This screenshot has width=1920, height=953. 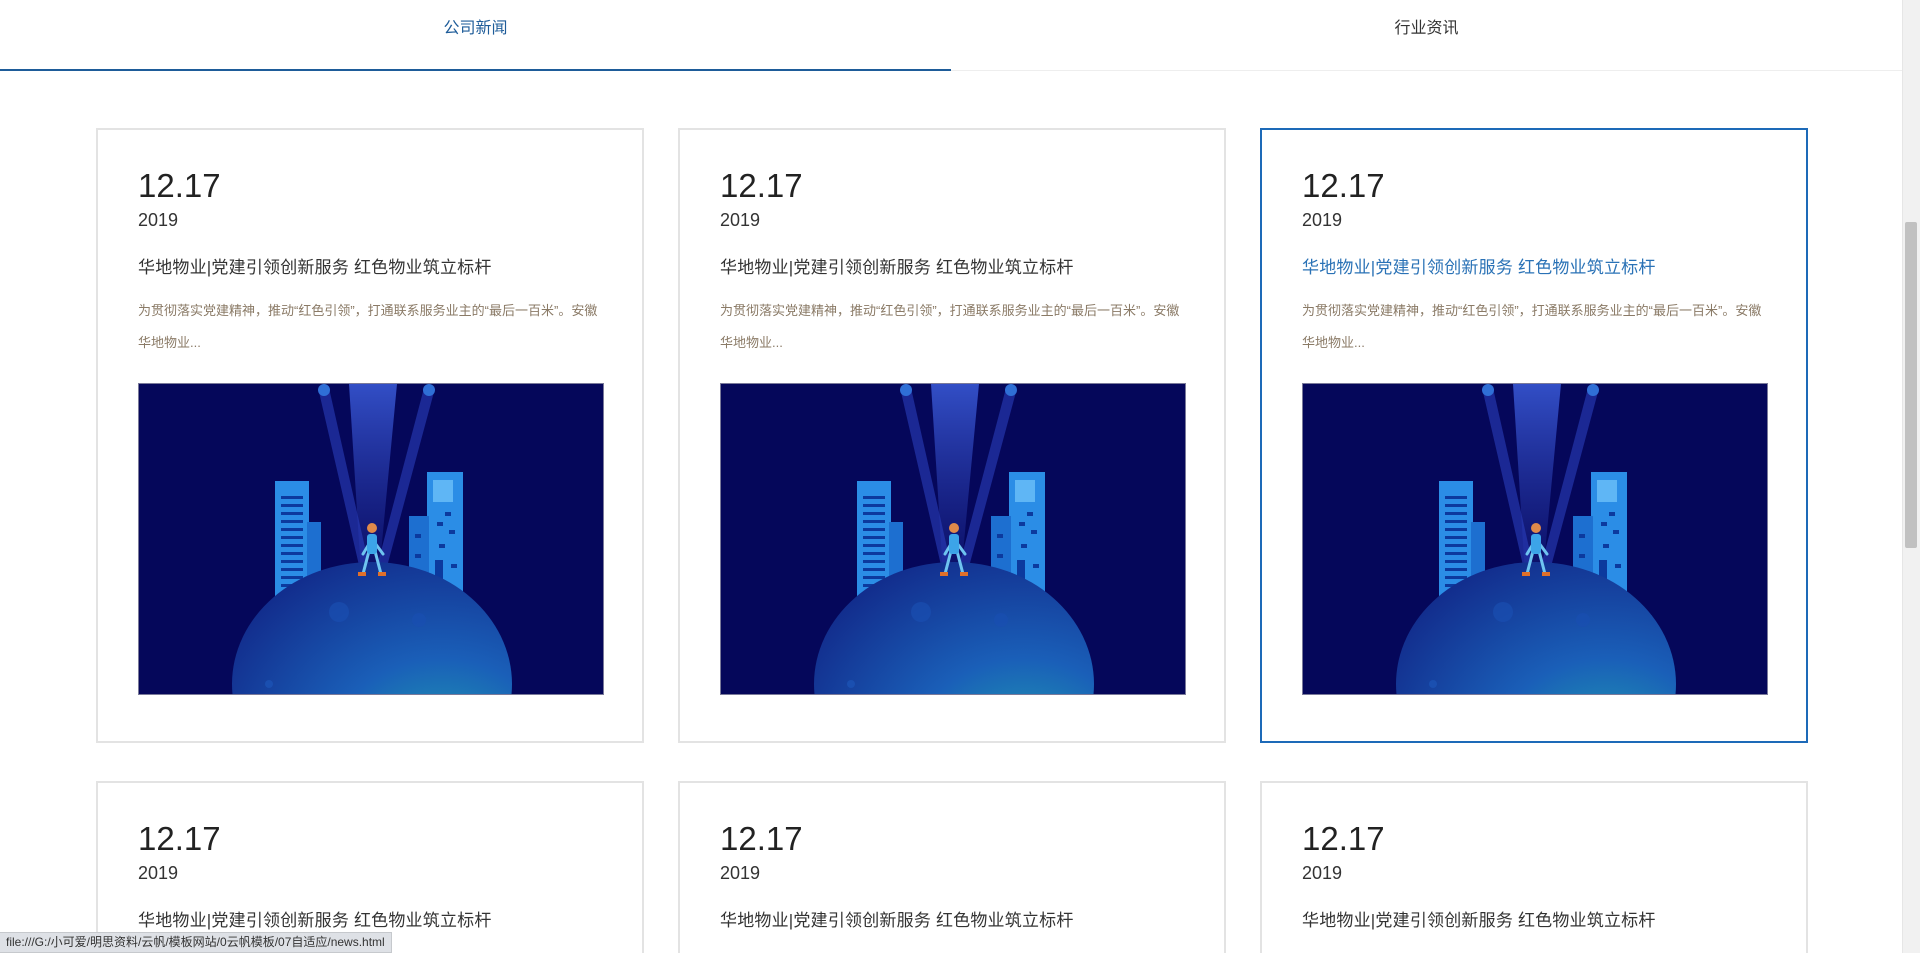 I want to click on tab-label: 行业资讯, so click(x=1426, y=28).